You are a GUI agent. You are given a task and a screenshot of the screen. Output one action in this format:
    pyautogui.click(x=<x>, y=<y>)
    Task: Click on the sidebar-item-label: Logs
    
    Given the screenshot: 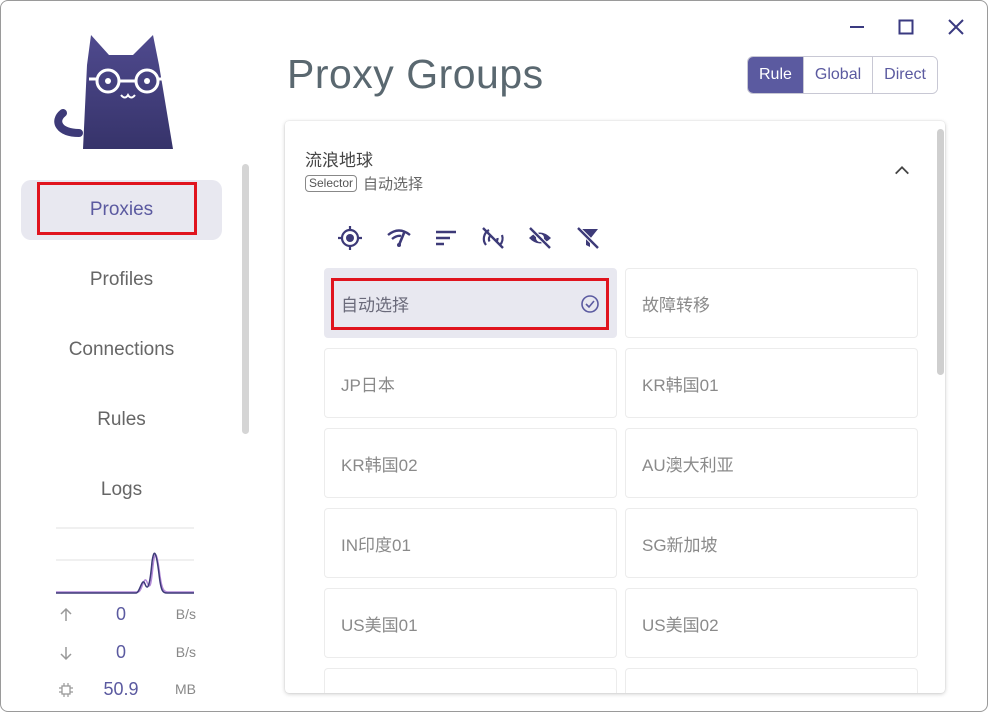 What is the action you would take?
    pyautogui.click(x=121, y=489)
    